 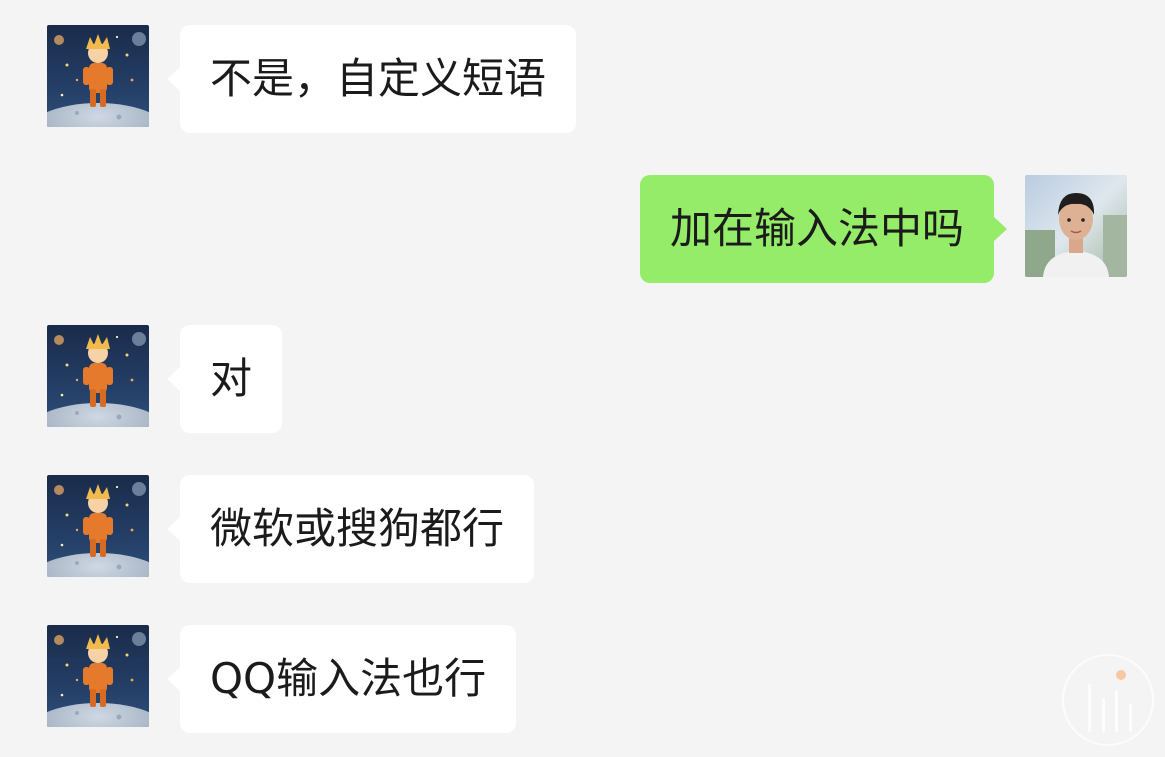 I want to click on message-bubble-incoming: 对, so click(x=224, y=379).